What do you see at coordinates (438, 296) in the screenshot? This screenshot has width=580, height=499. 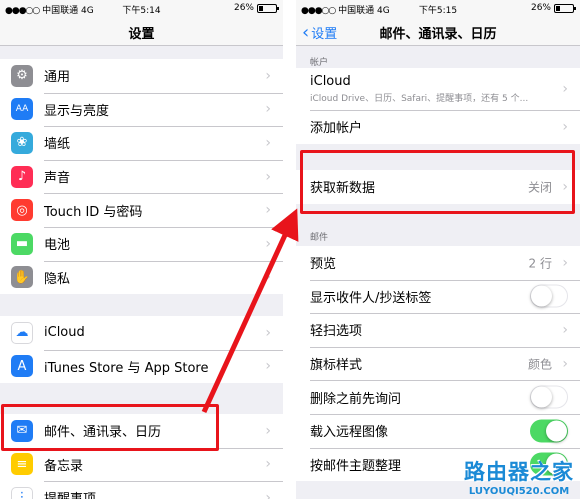 I see `mail-option-row: 显示收件人/抄送标签` at bounding box center [438, 296].